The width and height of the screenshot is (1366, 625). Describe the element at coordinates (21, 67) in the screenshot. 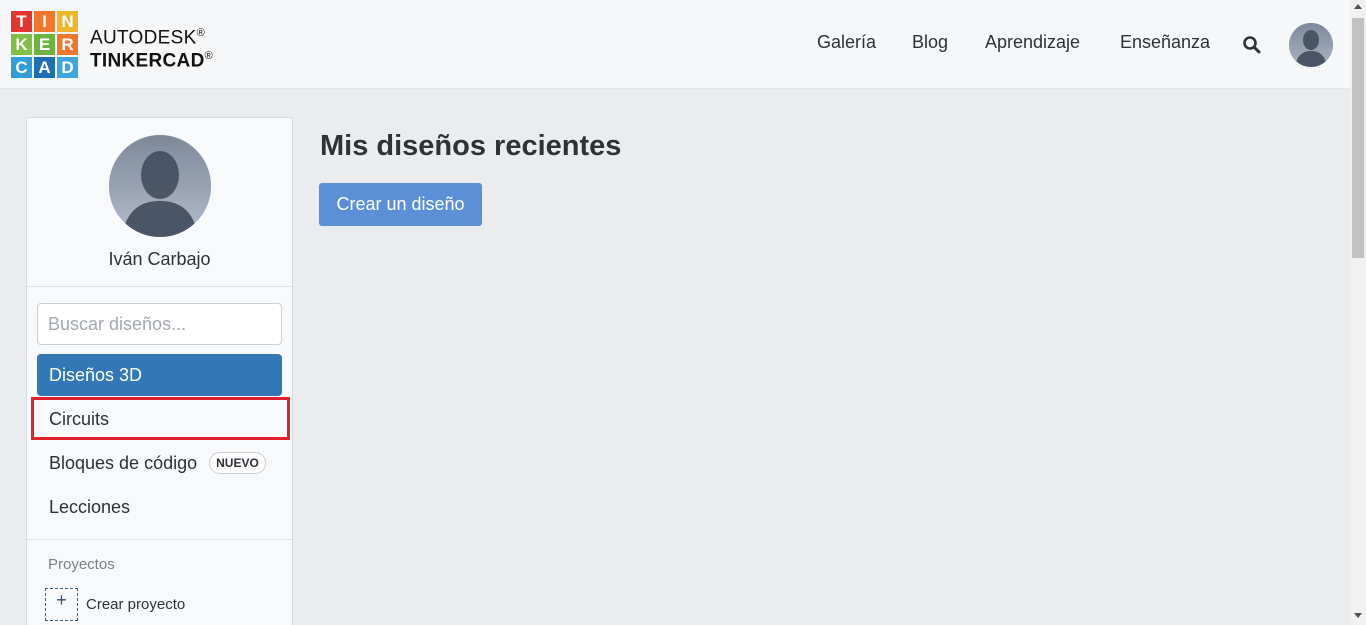

I see `logo-letter: C` at that location.